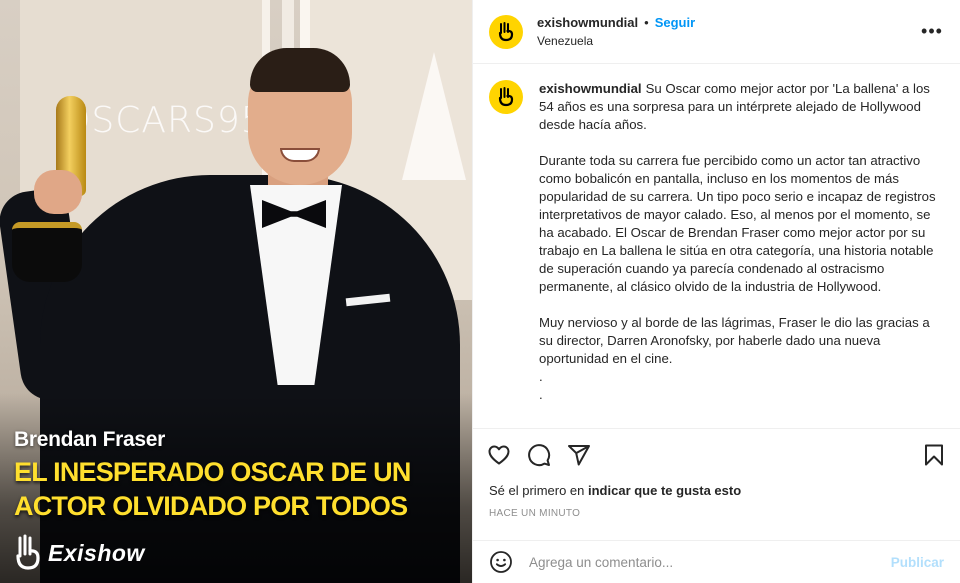 This screenshot has width=960, height=583. I want to click on action-bar, so click(716, 454).